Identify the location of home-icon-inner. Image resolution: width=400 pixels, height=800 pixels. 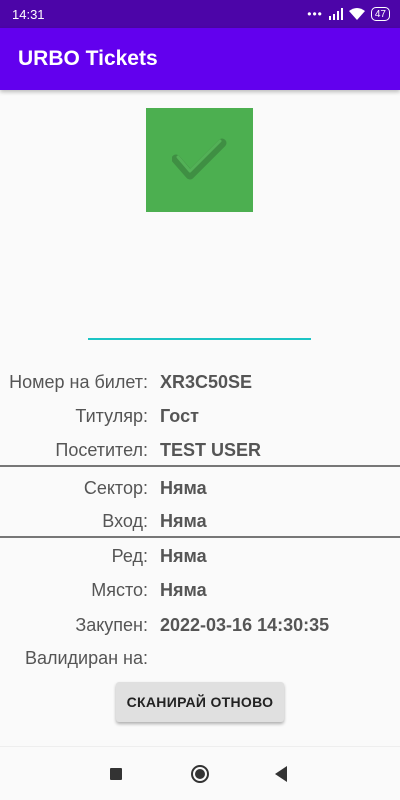
(200, 774).